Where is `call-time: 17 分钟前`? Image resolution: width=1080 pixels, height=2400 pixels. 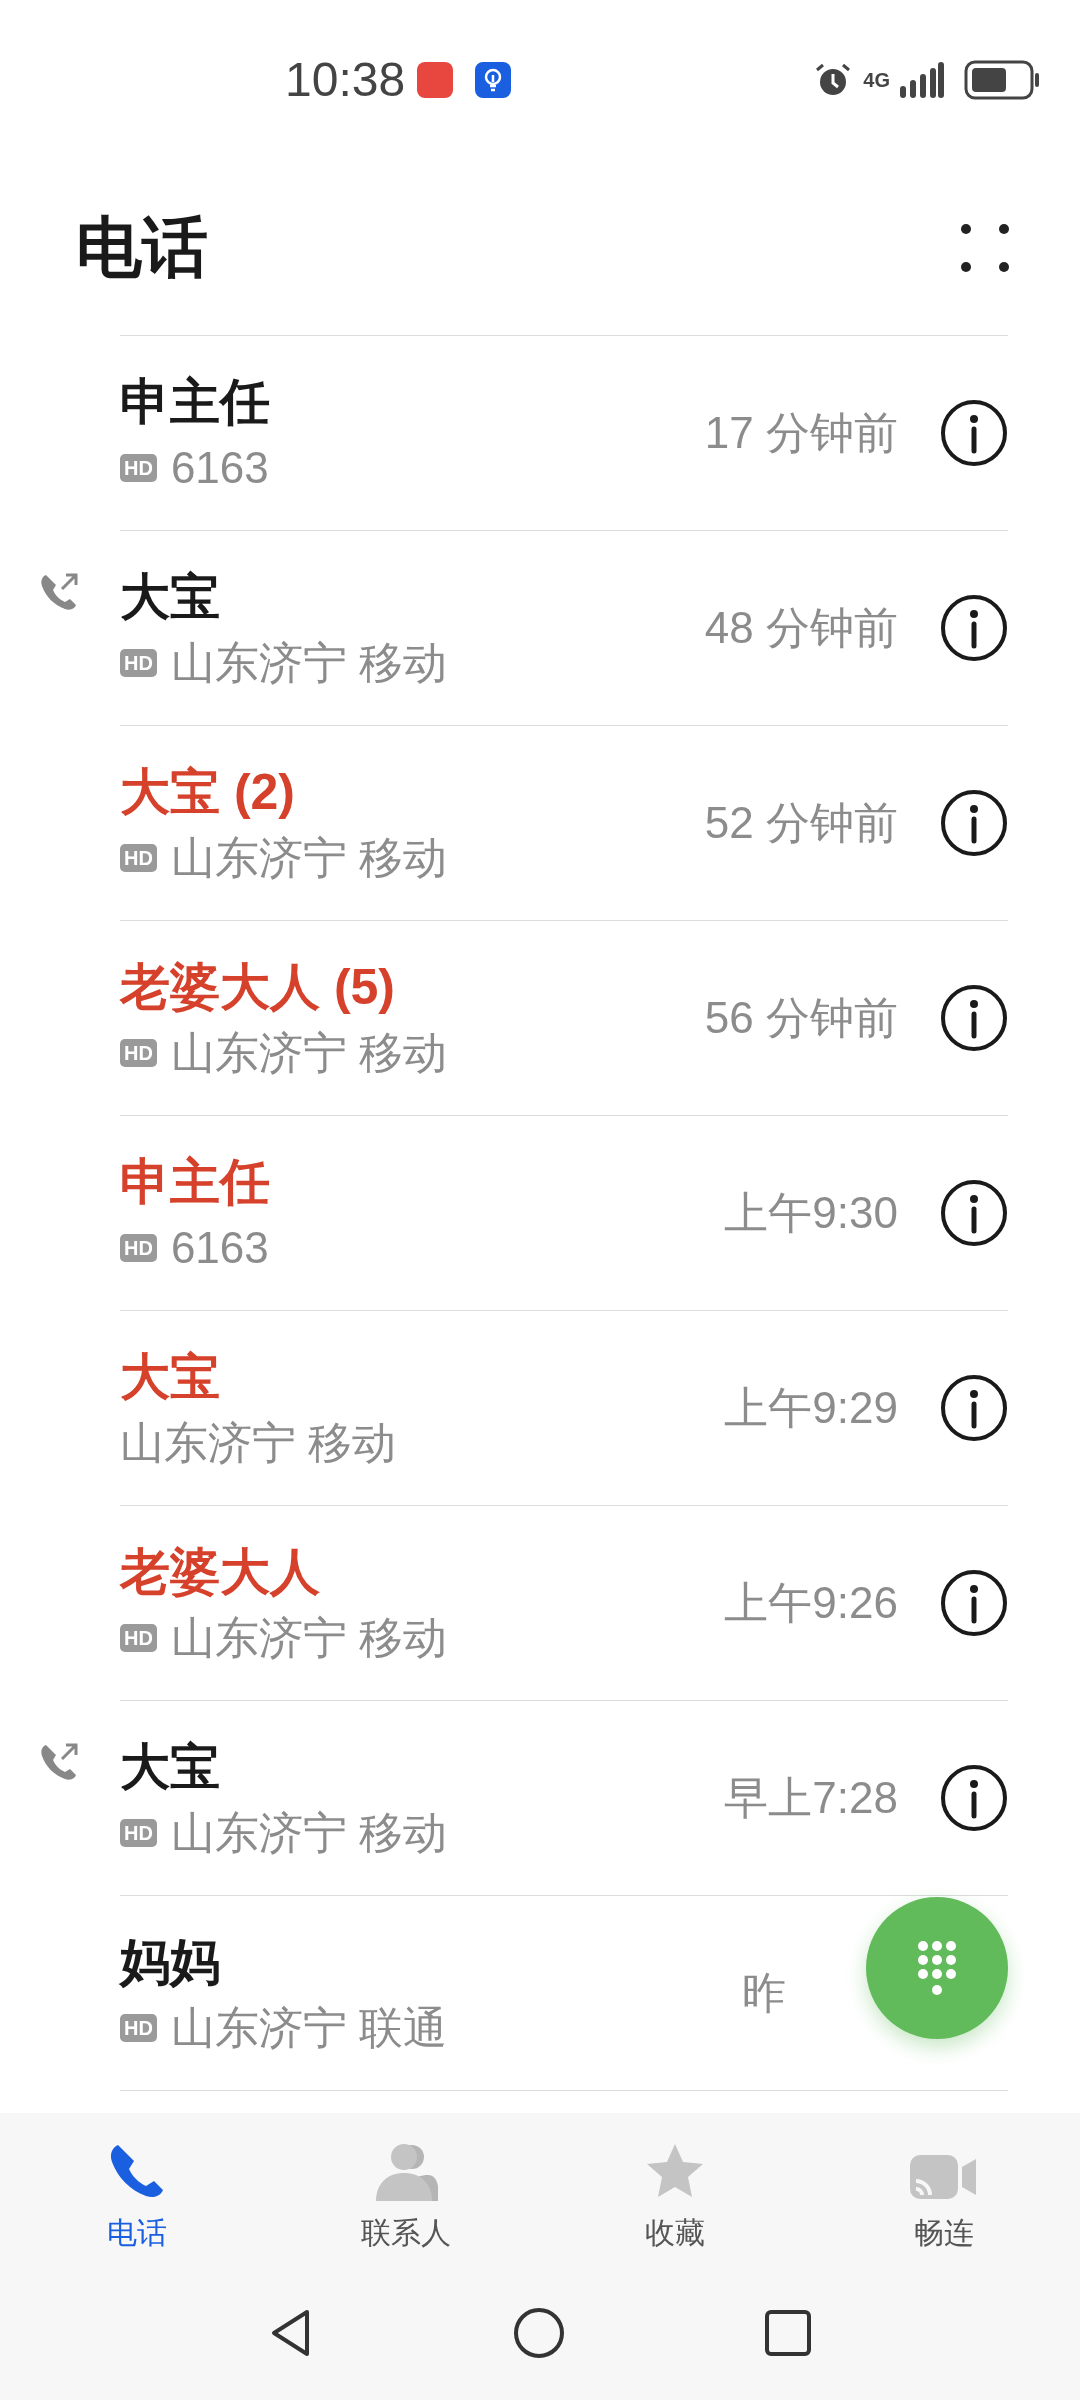
call-time: 17 分钟前 is located at coordinates (801, 433).